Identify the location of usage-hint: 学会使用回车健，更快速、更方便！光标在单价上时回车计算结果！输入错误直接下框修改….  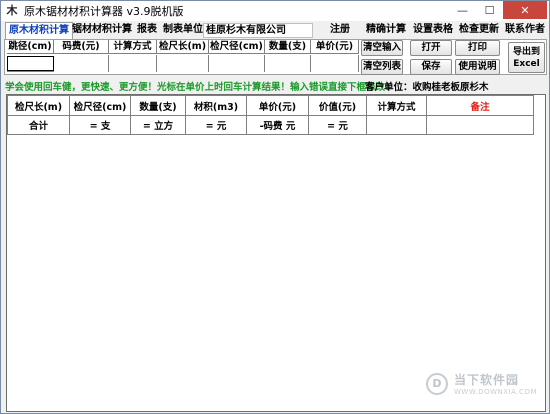
(200, 87).